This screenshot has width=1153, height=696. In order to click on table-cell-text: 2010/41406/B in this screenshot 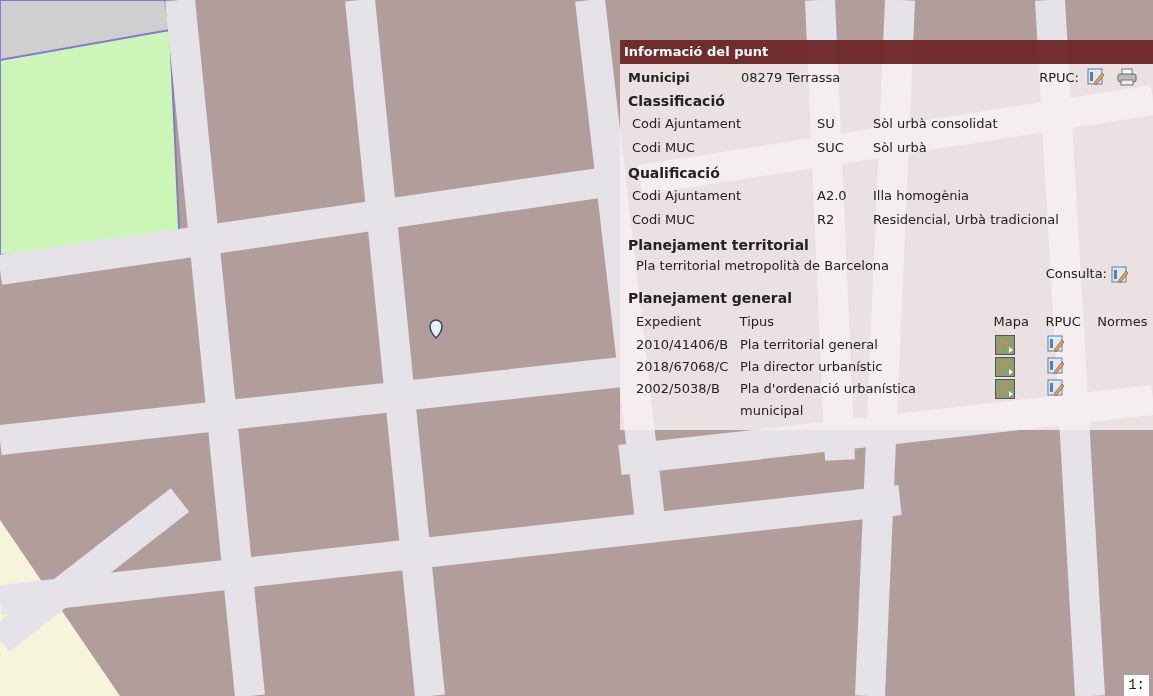, I will do `click(683, 345)`.